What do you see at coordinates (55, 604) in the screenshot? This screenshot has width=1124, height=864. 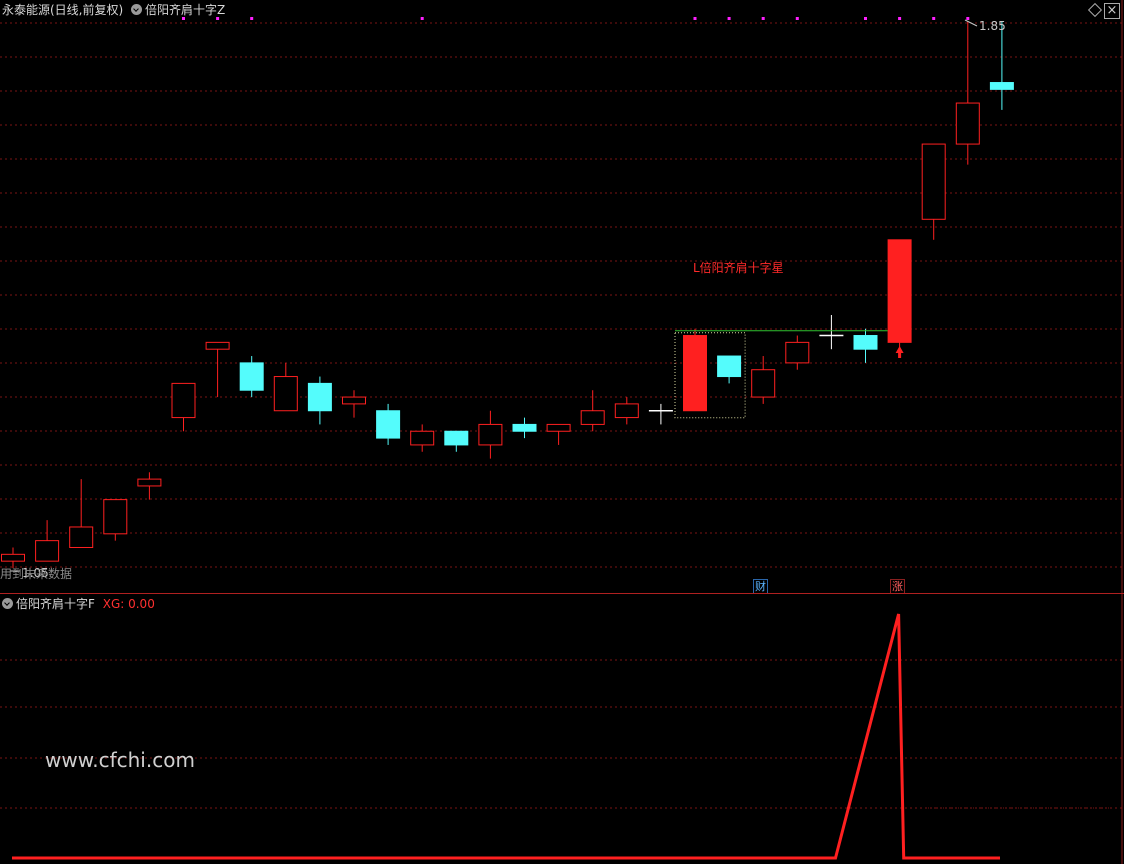 I see `indicator-sub-name: 倍阳齐肩十字F` at bounding box center [55, 604].